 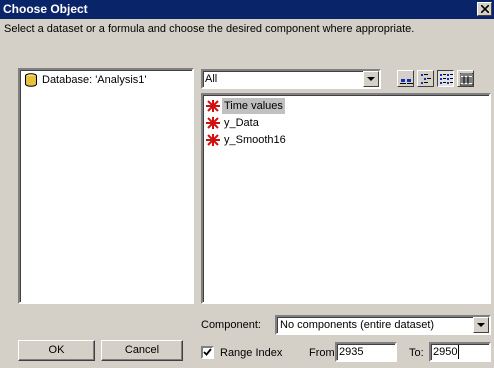 I want to click on range-index-checkbox, so click(x=207, y=352).